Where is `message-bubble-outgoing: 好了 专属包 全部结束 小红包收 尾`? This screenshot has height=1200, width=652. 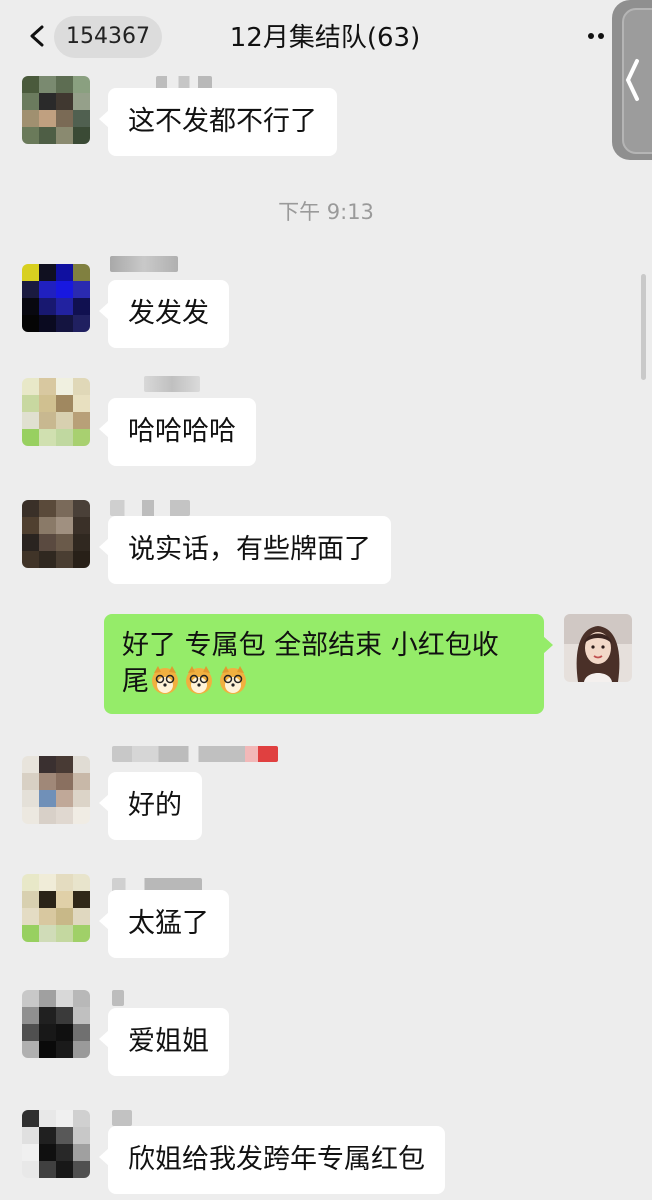 message-bubble-outgoing: 好了 专属包 全部结束 小红包收 尾 is located at coordinates (328, 664).